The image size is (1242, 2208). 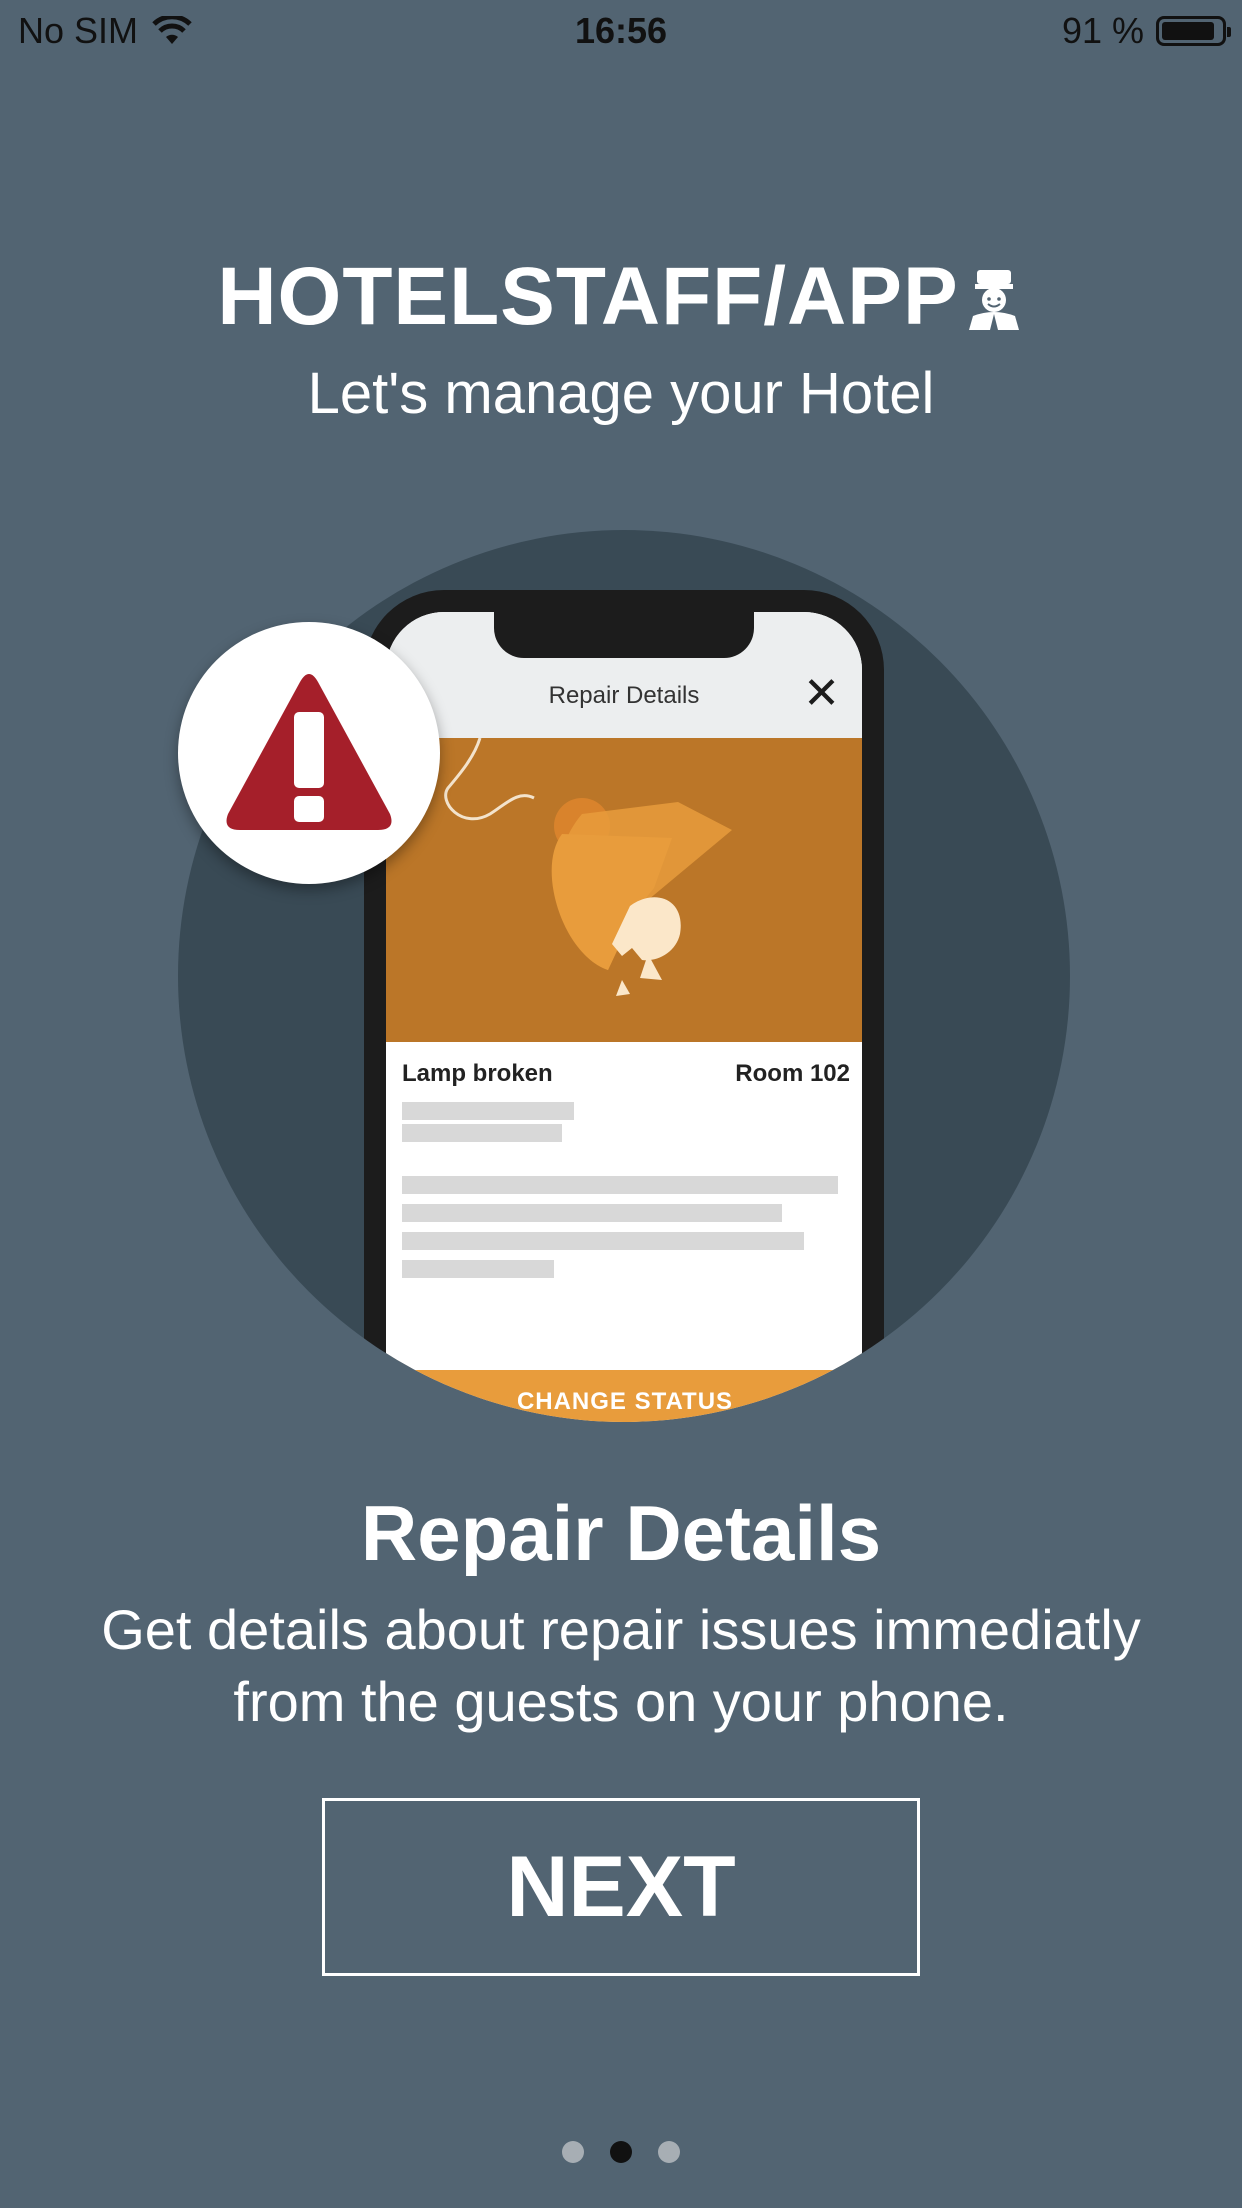 I want to click on battery-icon, so click(x=1193, y=31).